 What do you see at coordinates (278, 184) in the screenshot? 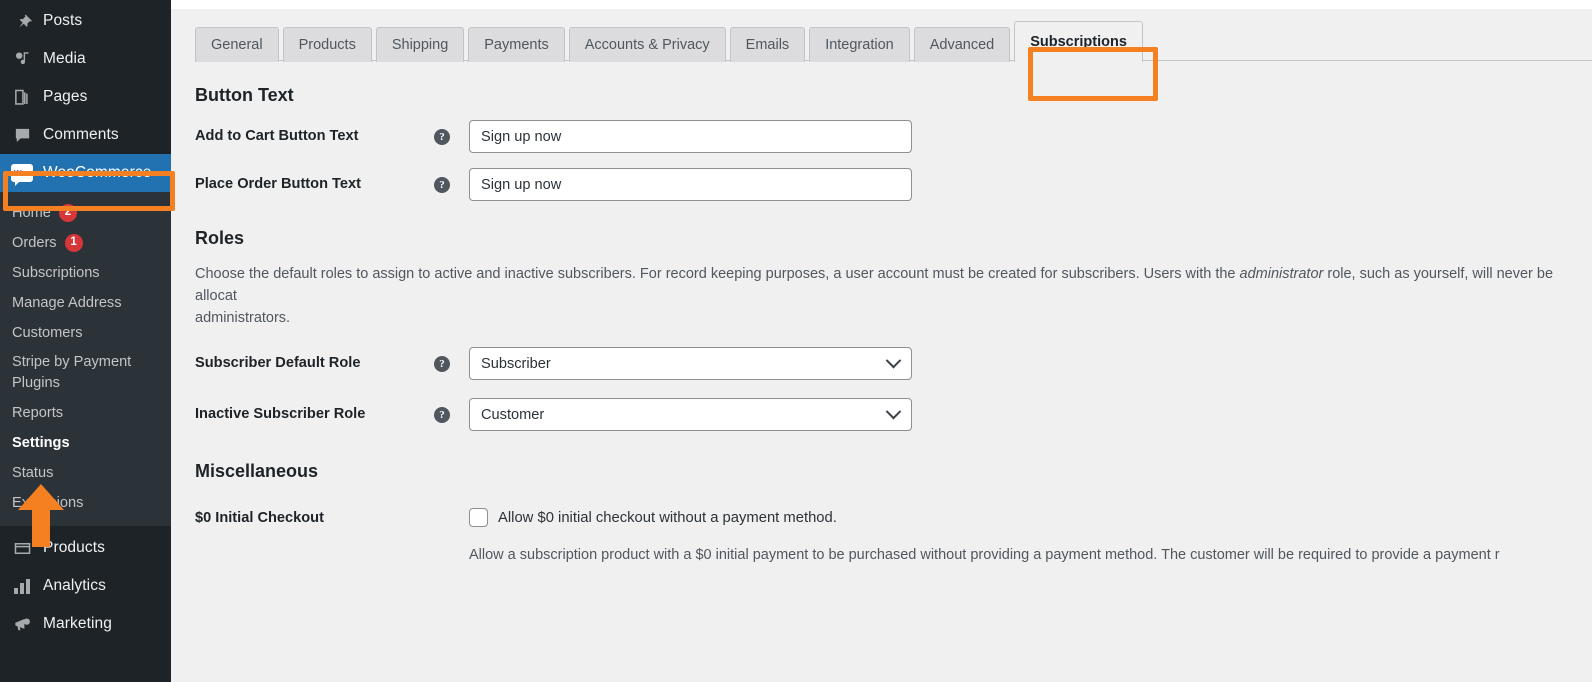
I see `place-order-label: Place Order Button Text` at bounding box center [278, 184].